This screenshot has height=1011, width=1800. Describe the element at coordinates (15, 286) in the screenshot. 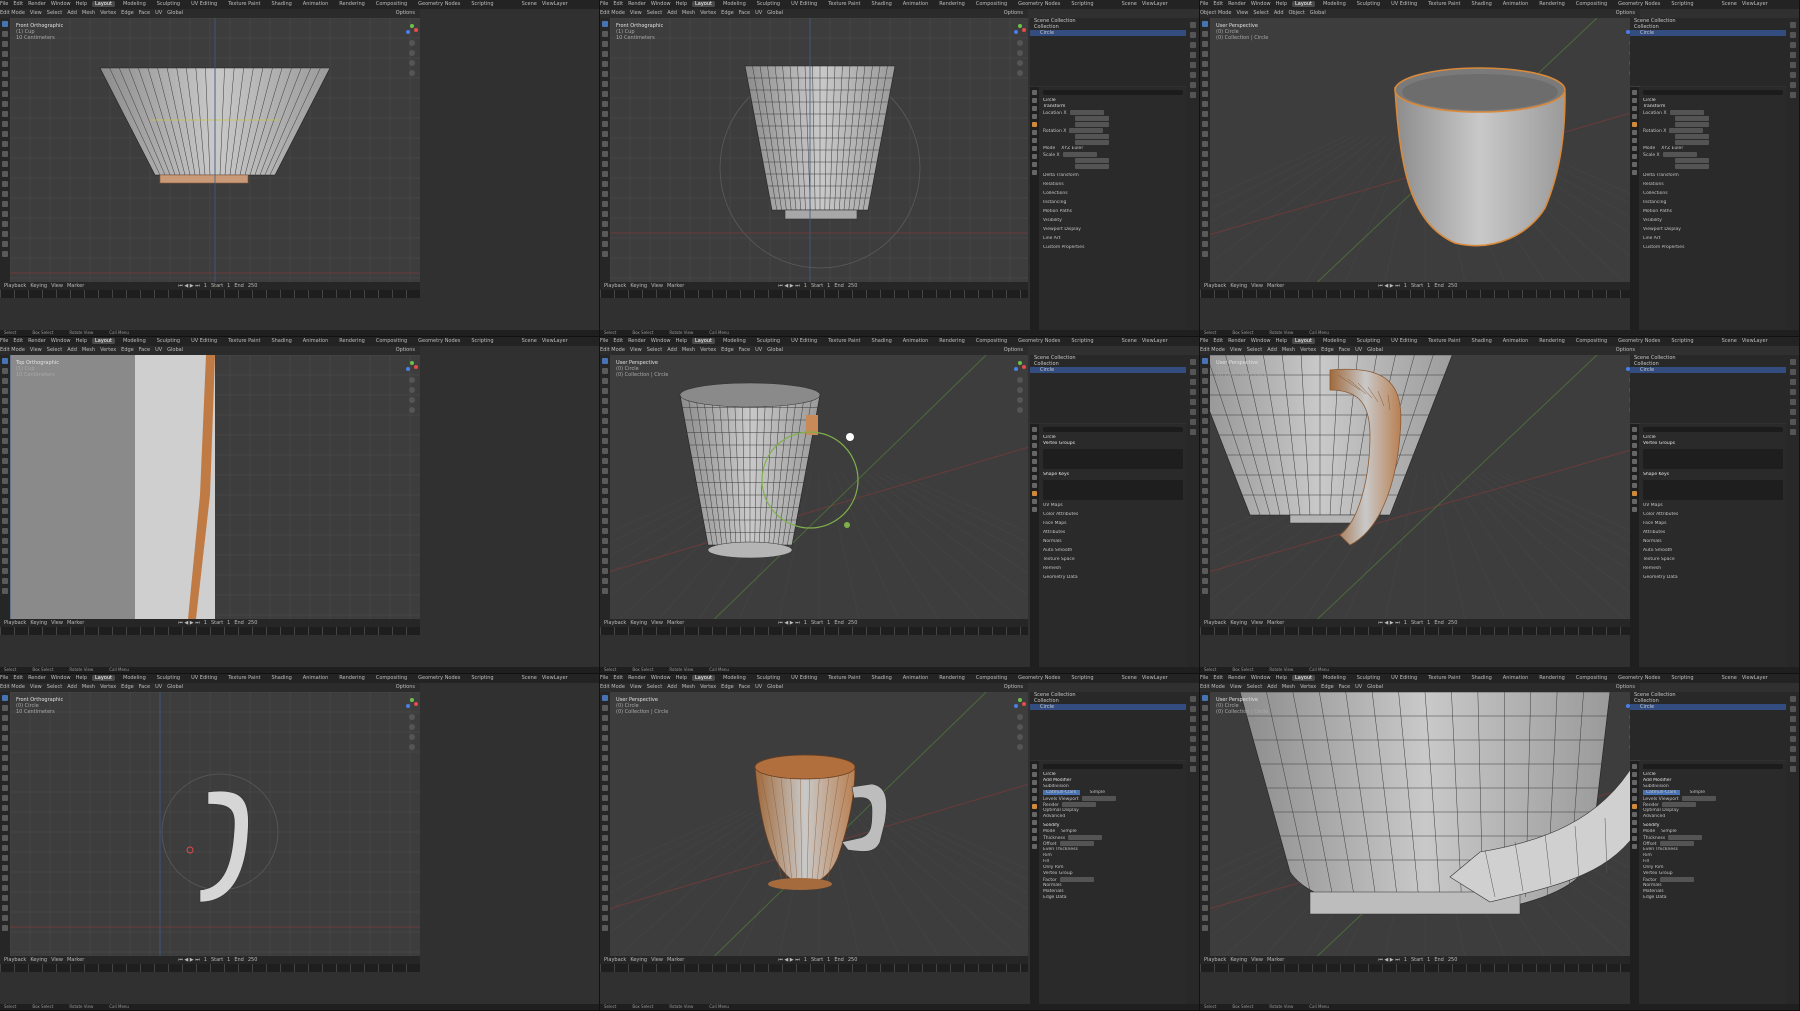

I see `timeline-menu: Playback` at that location.